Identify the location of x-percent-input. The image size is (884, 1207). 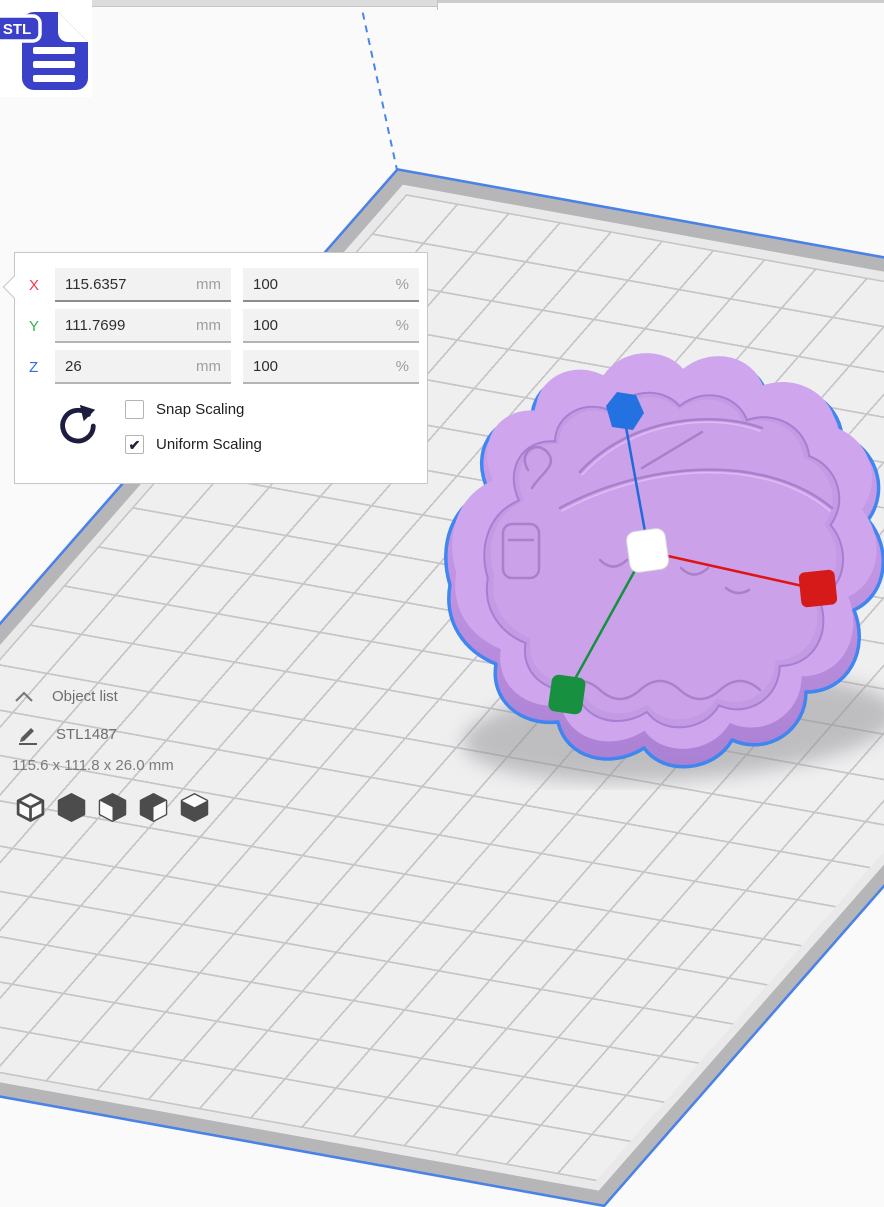
(331, 285).